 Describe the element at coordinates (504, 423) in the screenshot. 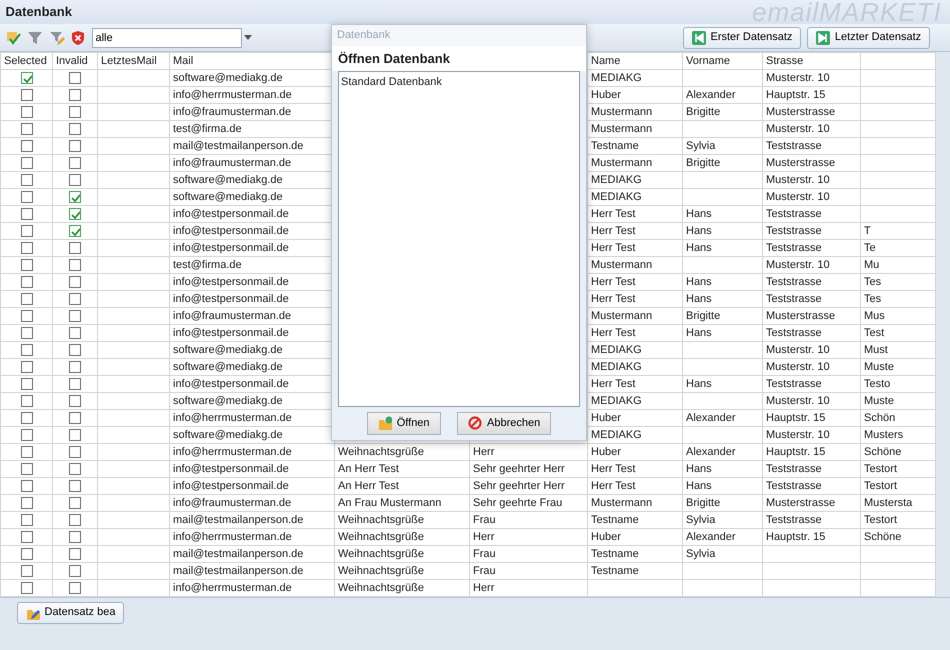

I see `cancel-button: Abbrechen` at that location.